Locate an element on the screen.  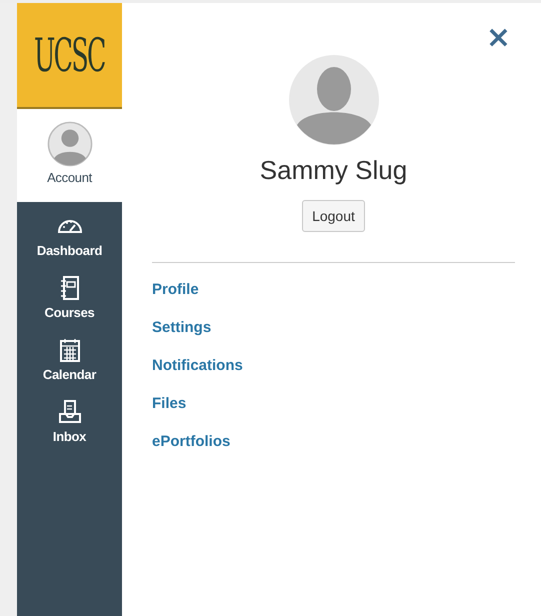
logo-text: UCSC is located at coordinates (69, 55).